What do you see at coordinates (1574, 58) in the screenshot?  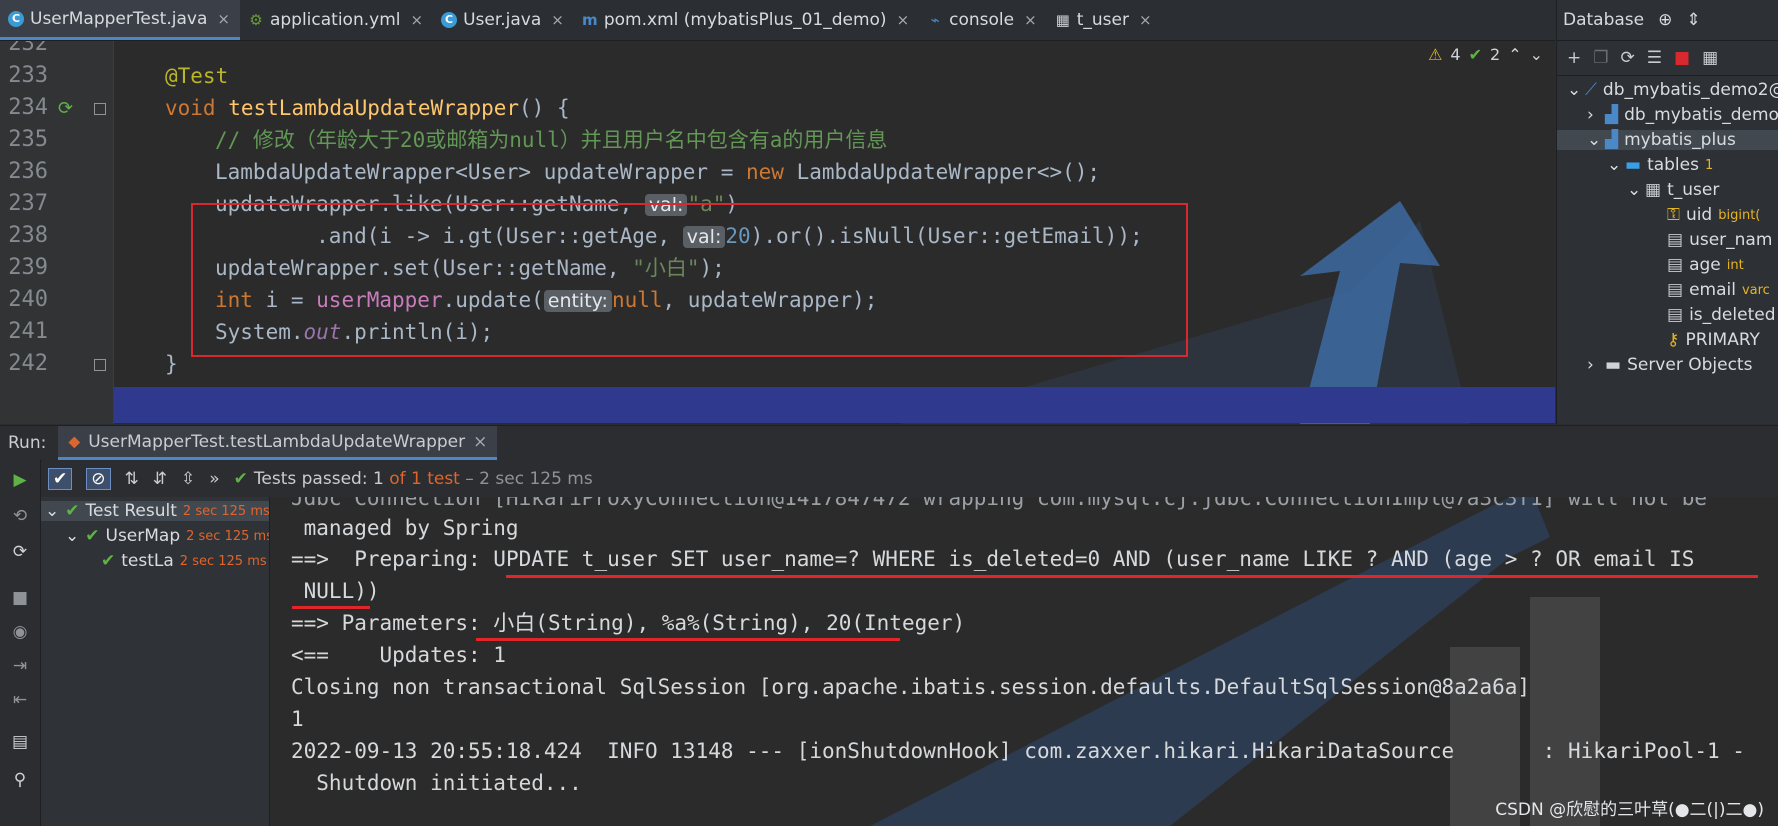 I see `add-icon: +` at bounding box center [1574, 58].